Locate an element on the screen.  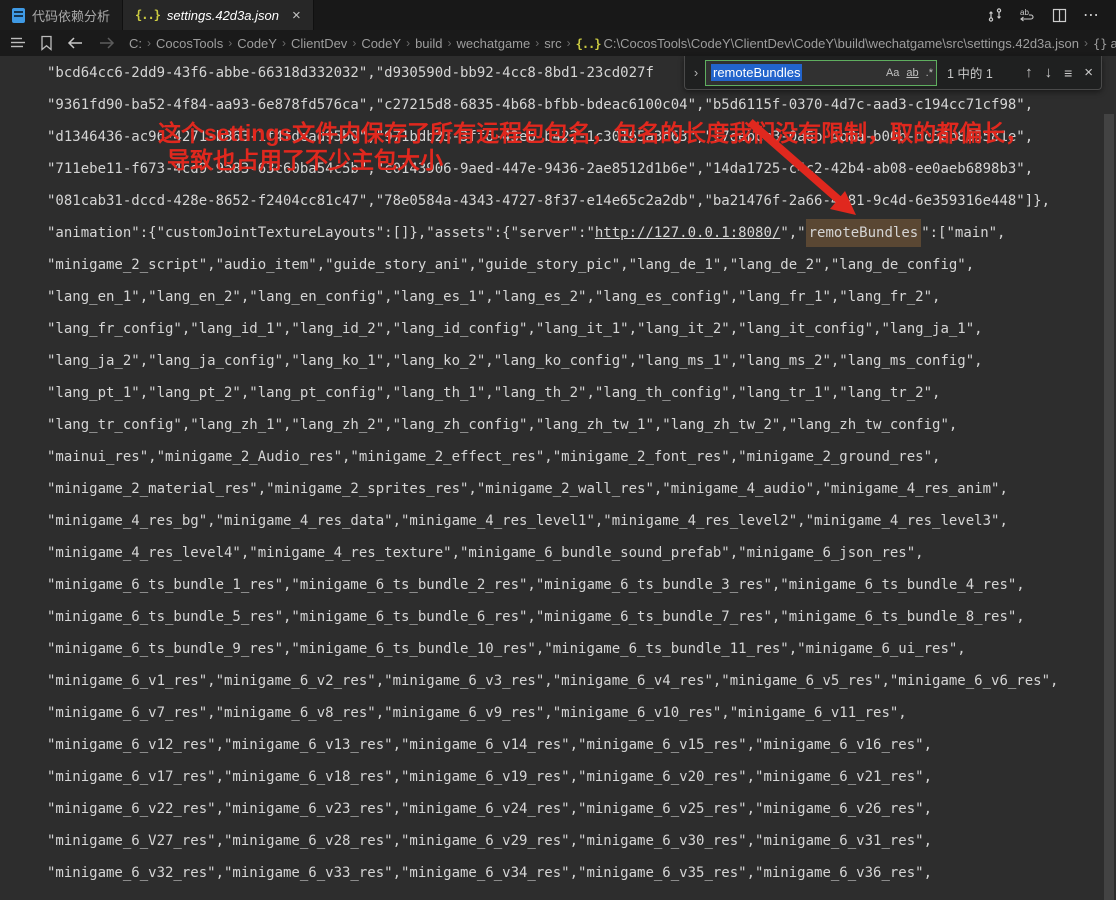
breadcrumb-item: C: is located at coordinates (135, 43).